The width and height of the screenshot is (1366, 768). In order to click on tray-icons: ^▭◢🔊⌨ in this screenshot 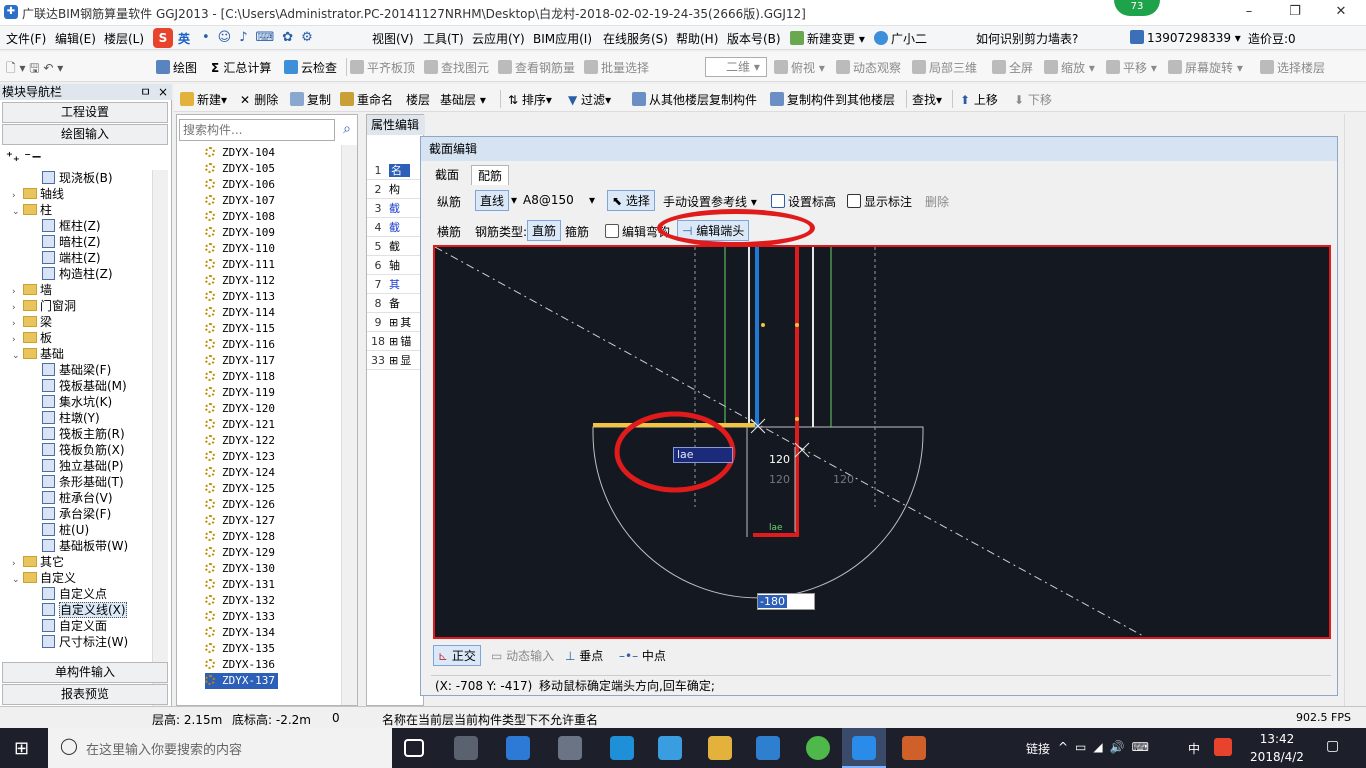, I will do `click(1107, 747)`.